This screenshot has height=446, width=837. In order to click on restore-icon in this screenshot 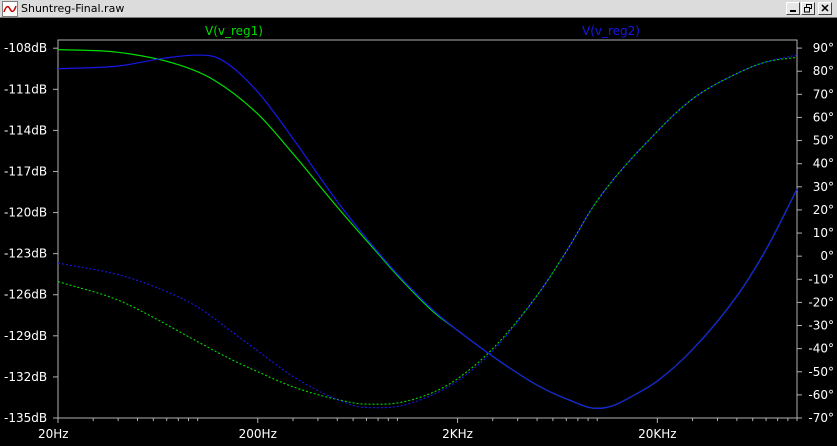, I will do `click(808, 8)`.